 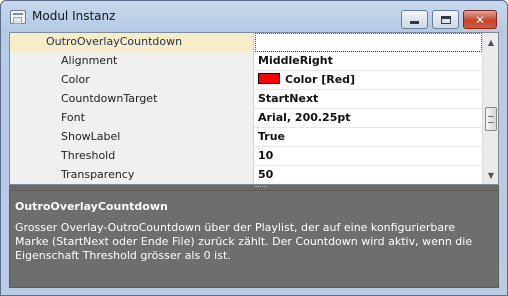 What do you see at coordinates (368, 118) in the screenshot?
I see `property-value: Arial, 200.25pt` at bounding box center [368, 118].